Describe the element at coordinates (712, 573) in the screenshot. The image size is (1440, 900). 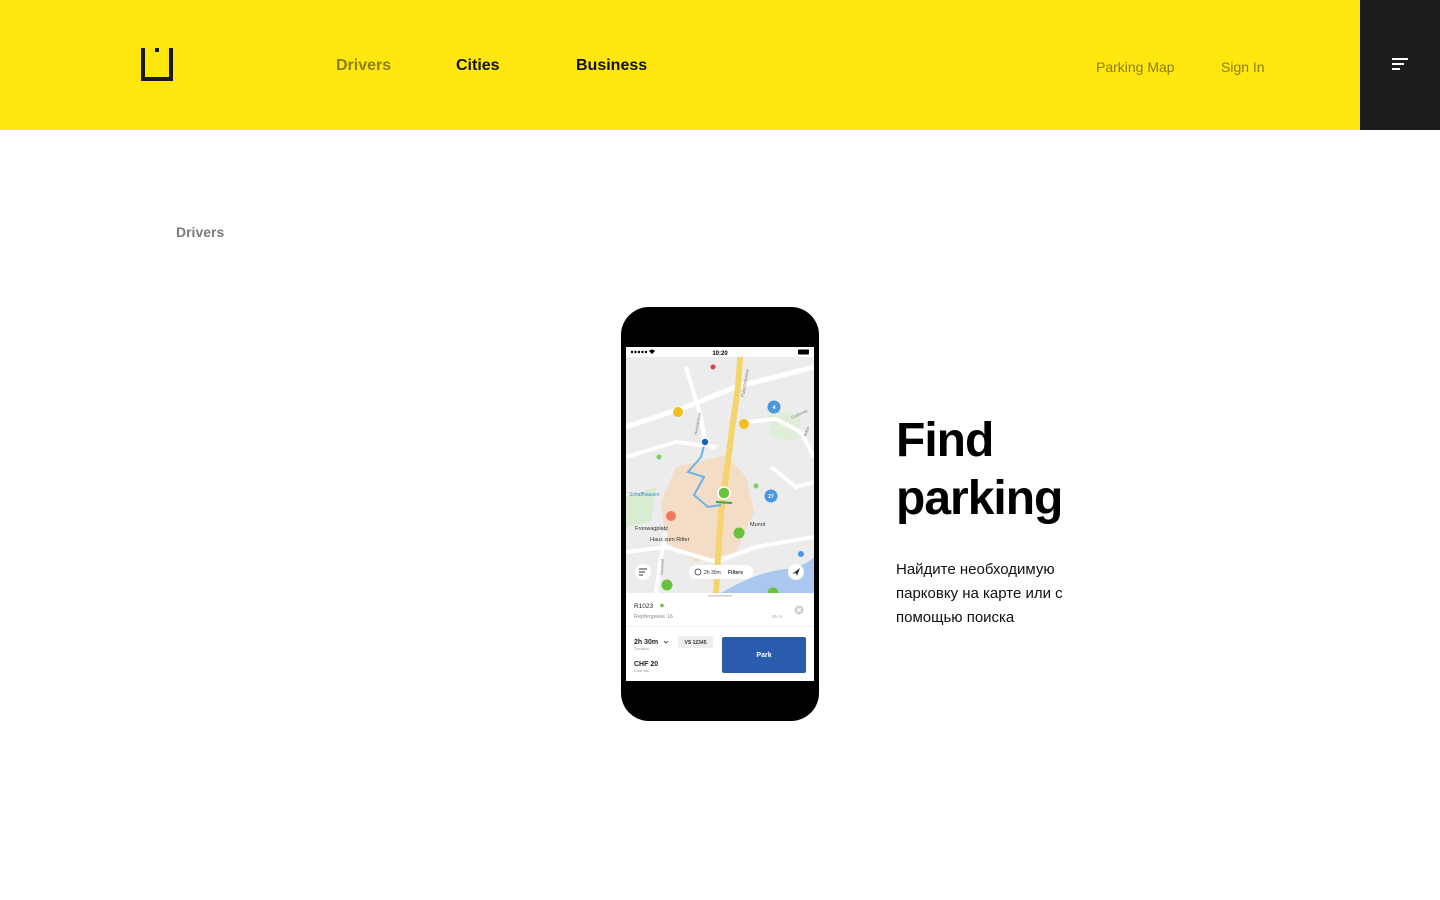
I see `duration-chip: 2h 30m` at that location.